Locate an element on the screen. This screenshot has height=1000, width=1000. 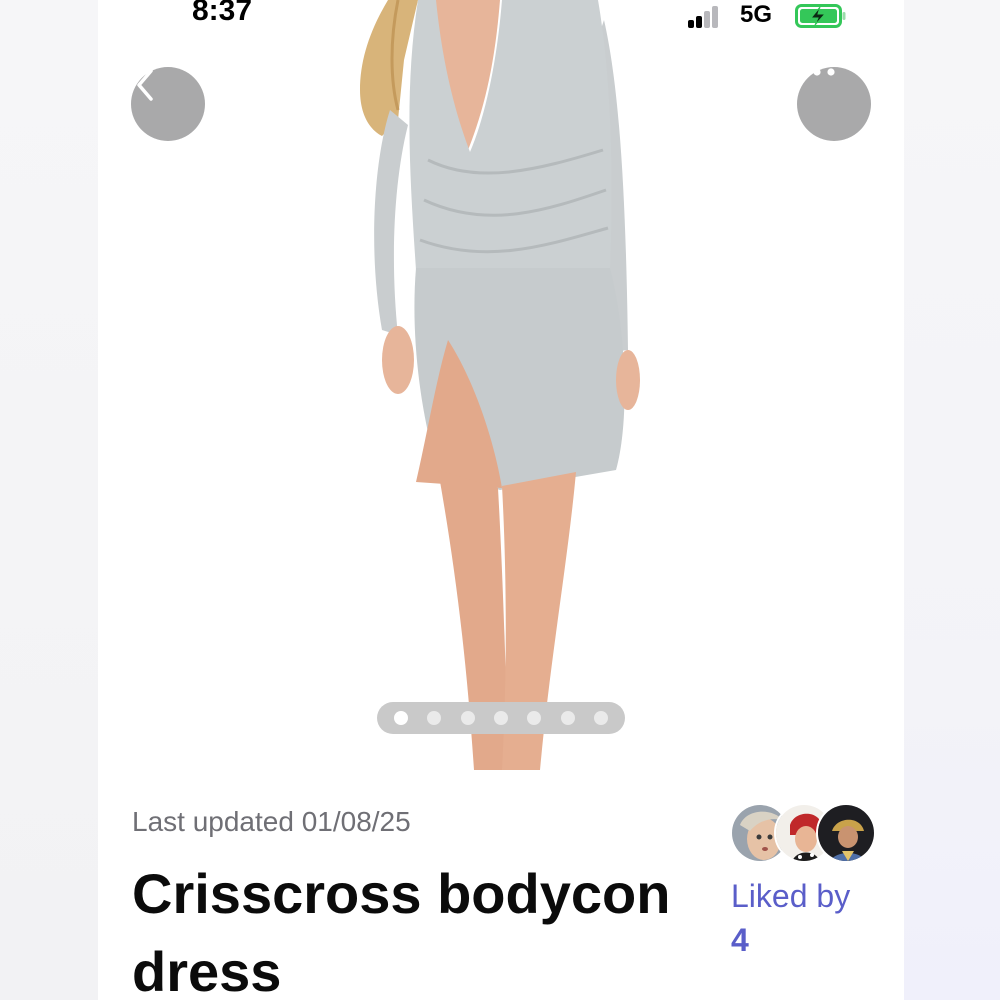
back-button is located at coordinates (168, 104).